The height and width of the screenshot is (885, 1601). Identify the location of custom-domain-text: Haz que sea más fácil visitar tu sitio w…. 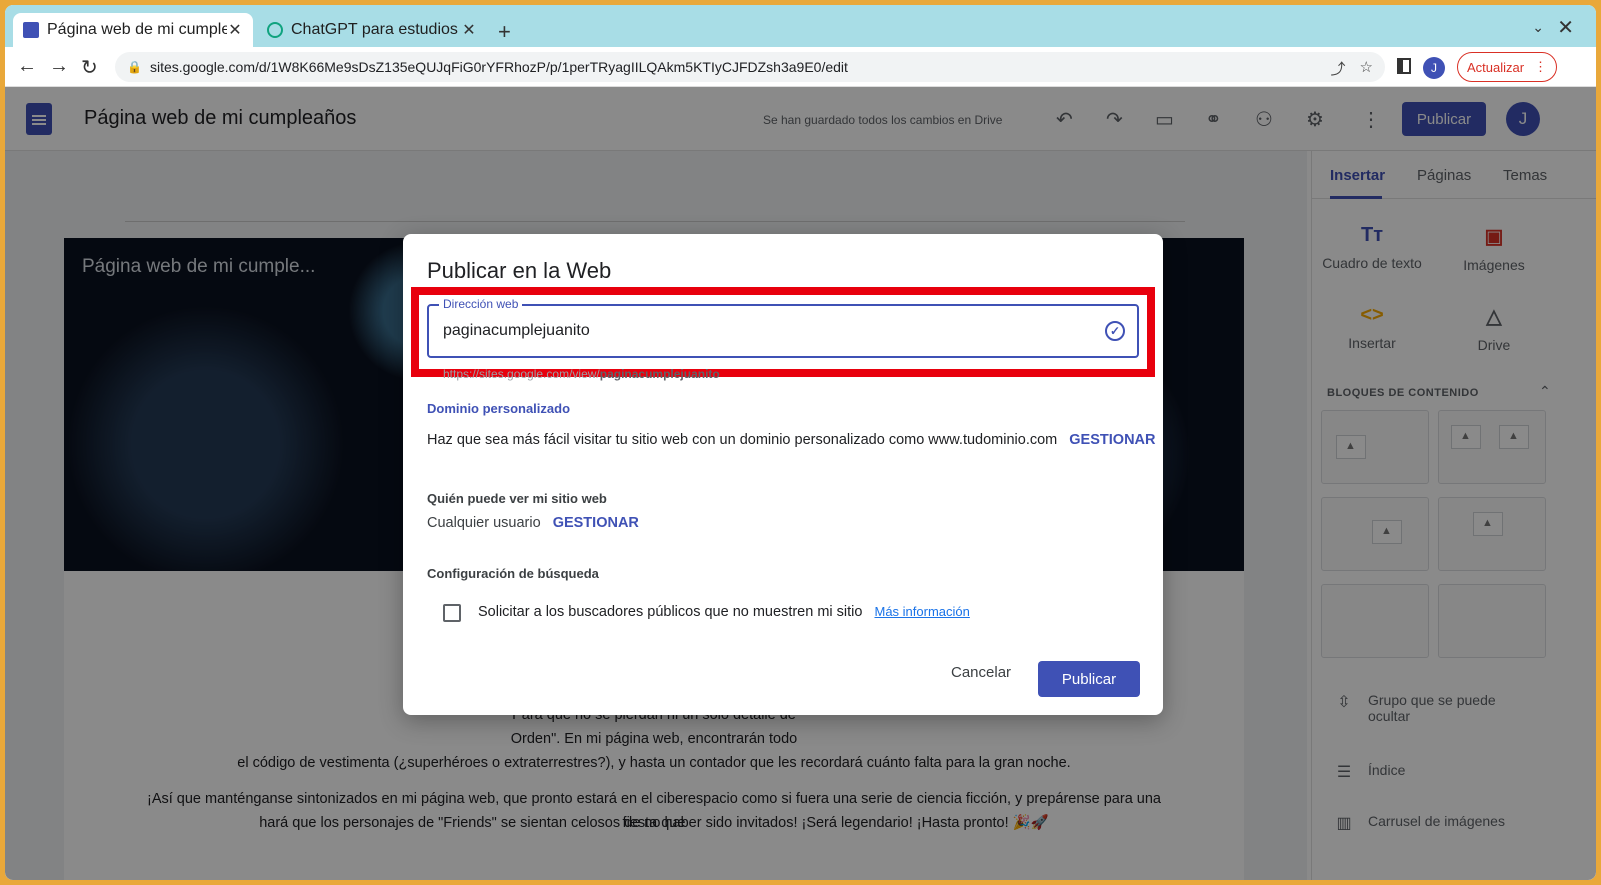
(742, 440).